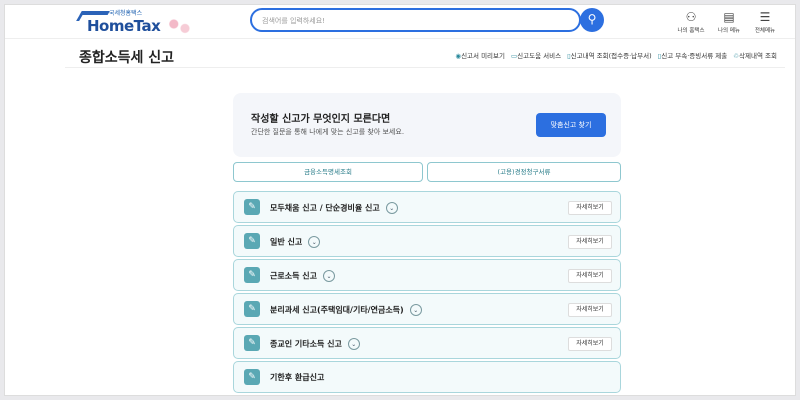  I want to click on financial-income-button: 금융소득명세조회, so click(328, 172).